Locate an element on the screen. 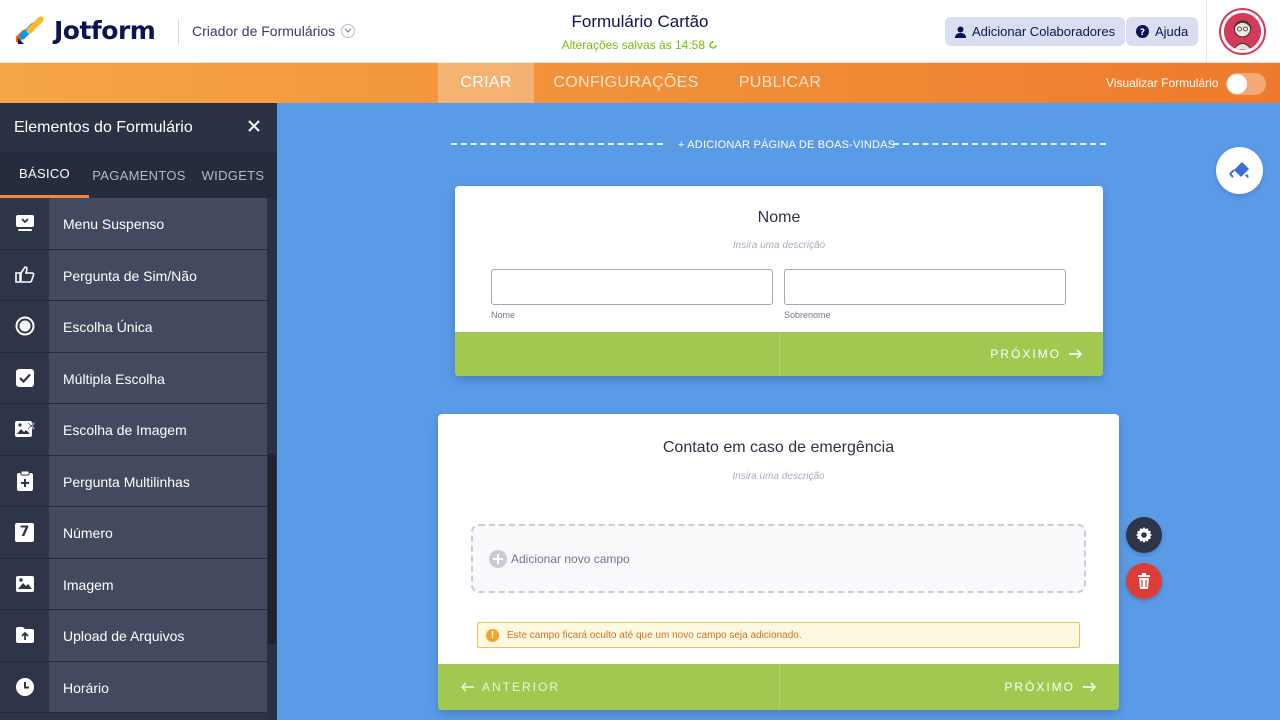 This screenshot has width=1280, height=720. help-button: ? Ajuda is located at coordinates (1162, 31).